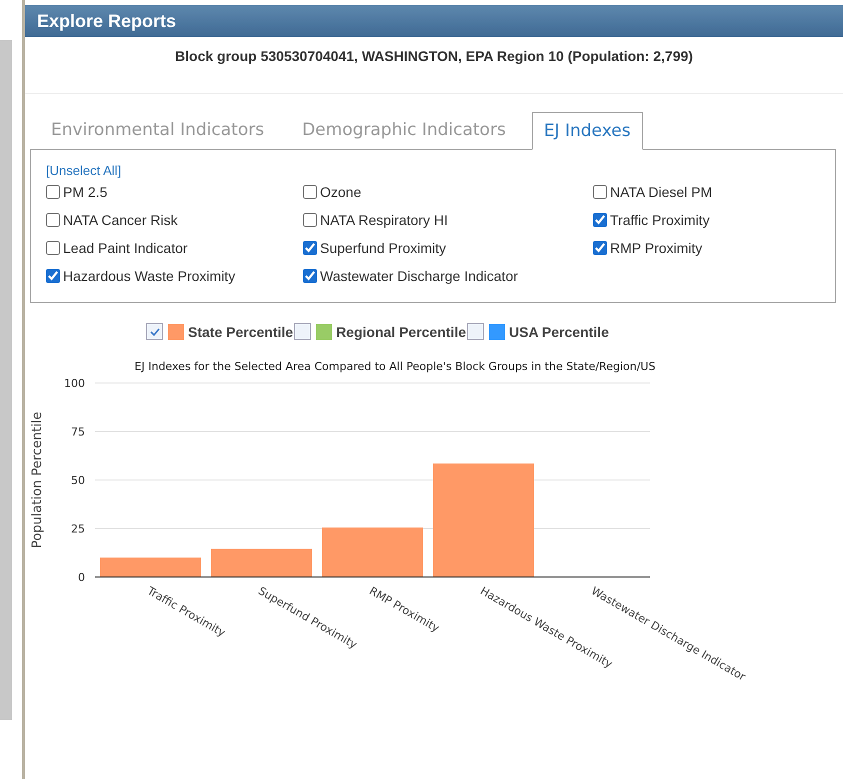 The image size is (843, 779). Describe the element at coordinates (157, 130) in the screenshot. I see `tab: Environmental Indicators` at that location.